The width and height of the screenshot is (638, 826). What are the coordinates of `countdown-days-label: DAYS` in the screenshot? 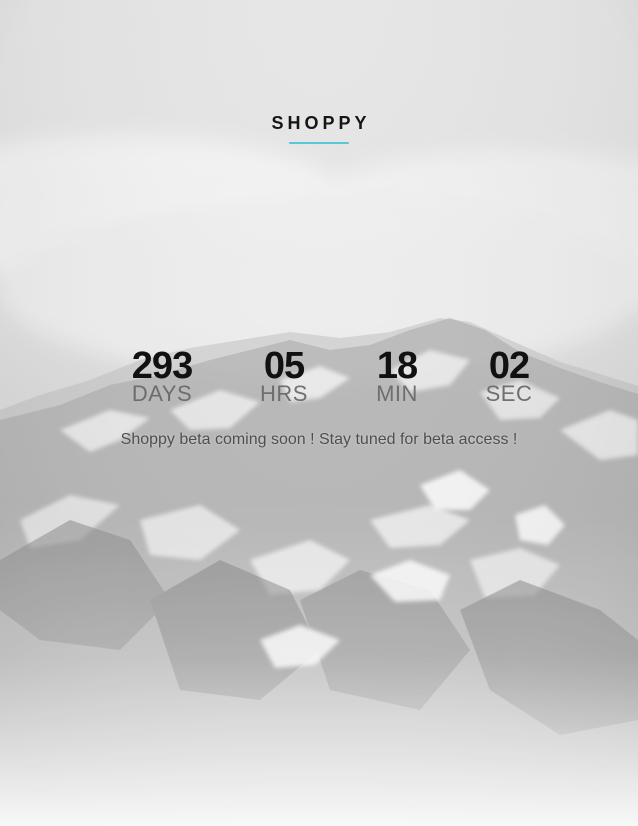 It's located at (162, 393).